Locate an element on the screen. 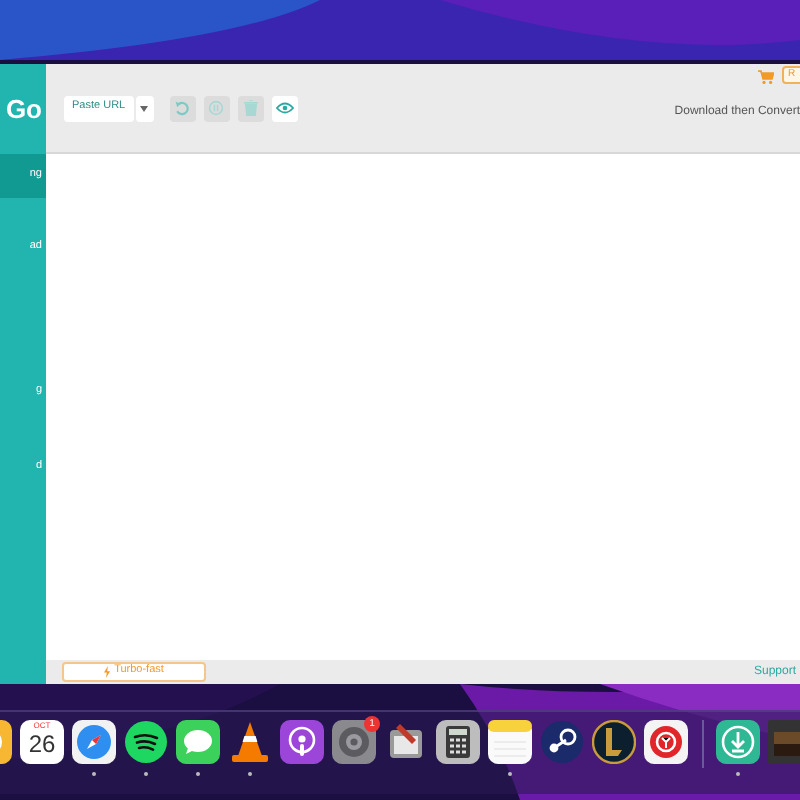 Image resolution: width=800 pixels, height=800 pixels. caret-icon is located at coordinates (144, 108).